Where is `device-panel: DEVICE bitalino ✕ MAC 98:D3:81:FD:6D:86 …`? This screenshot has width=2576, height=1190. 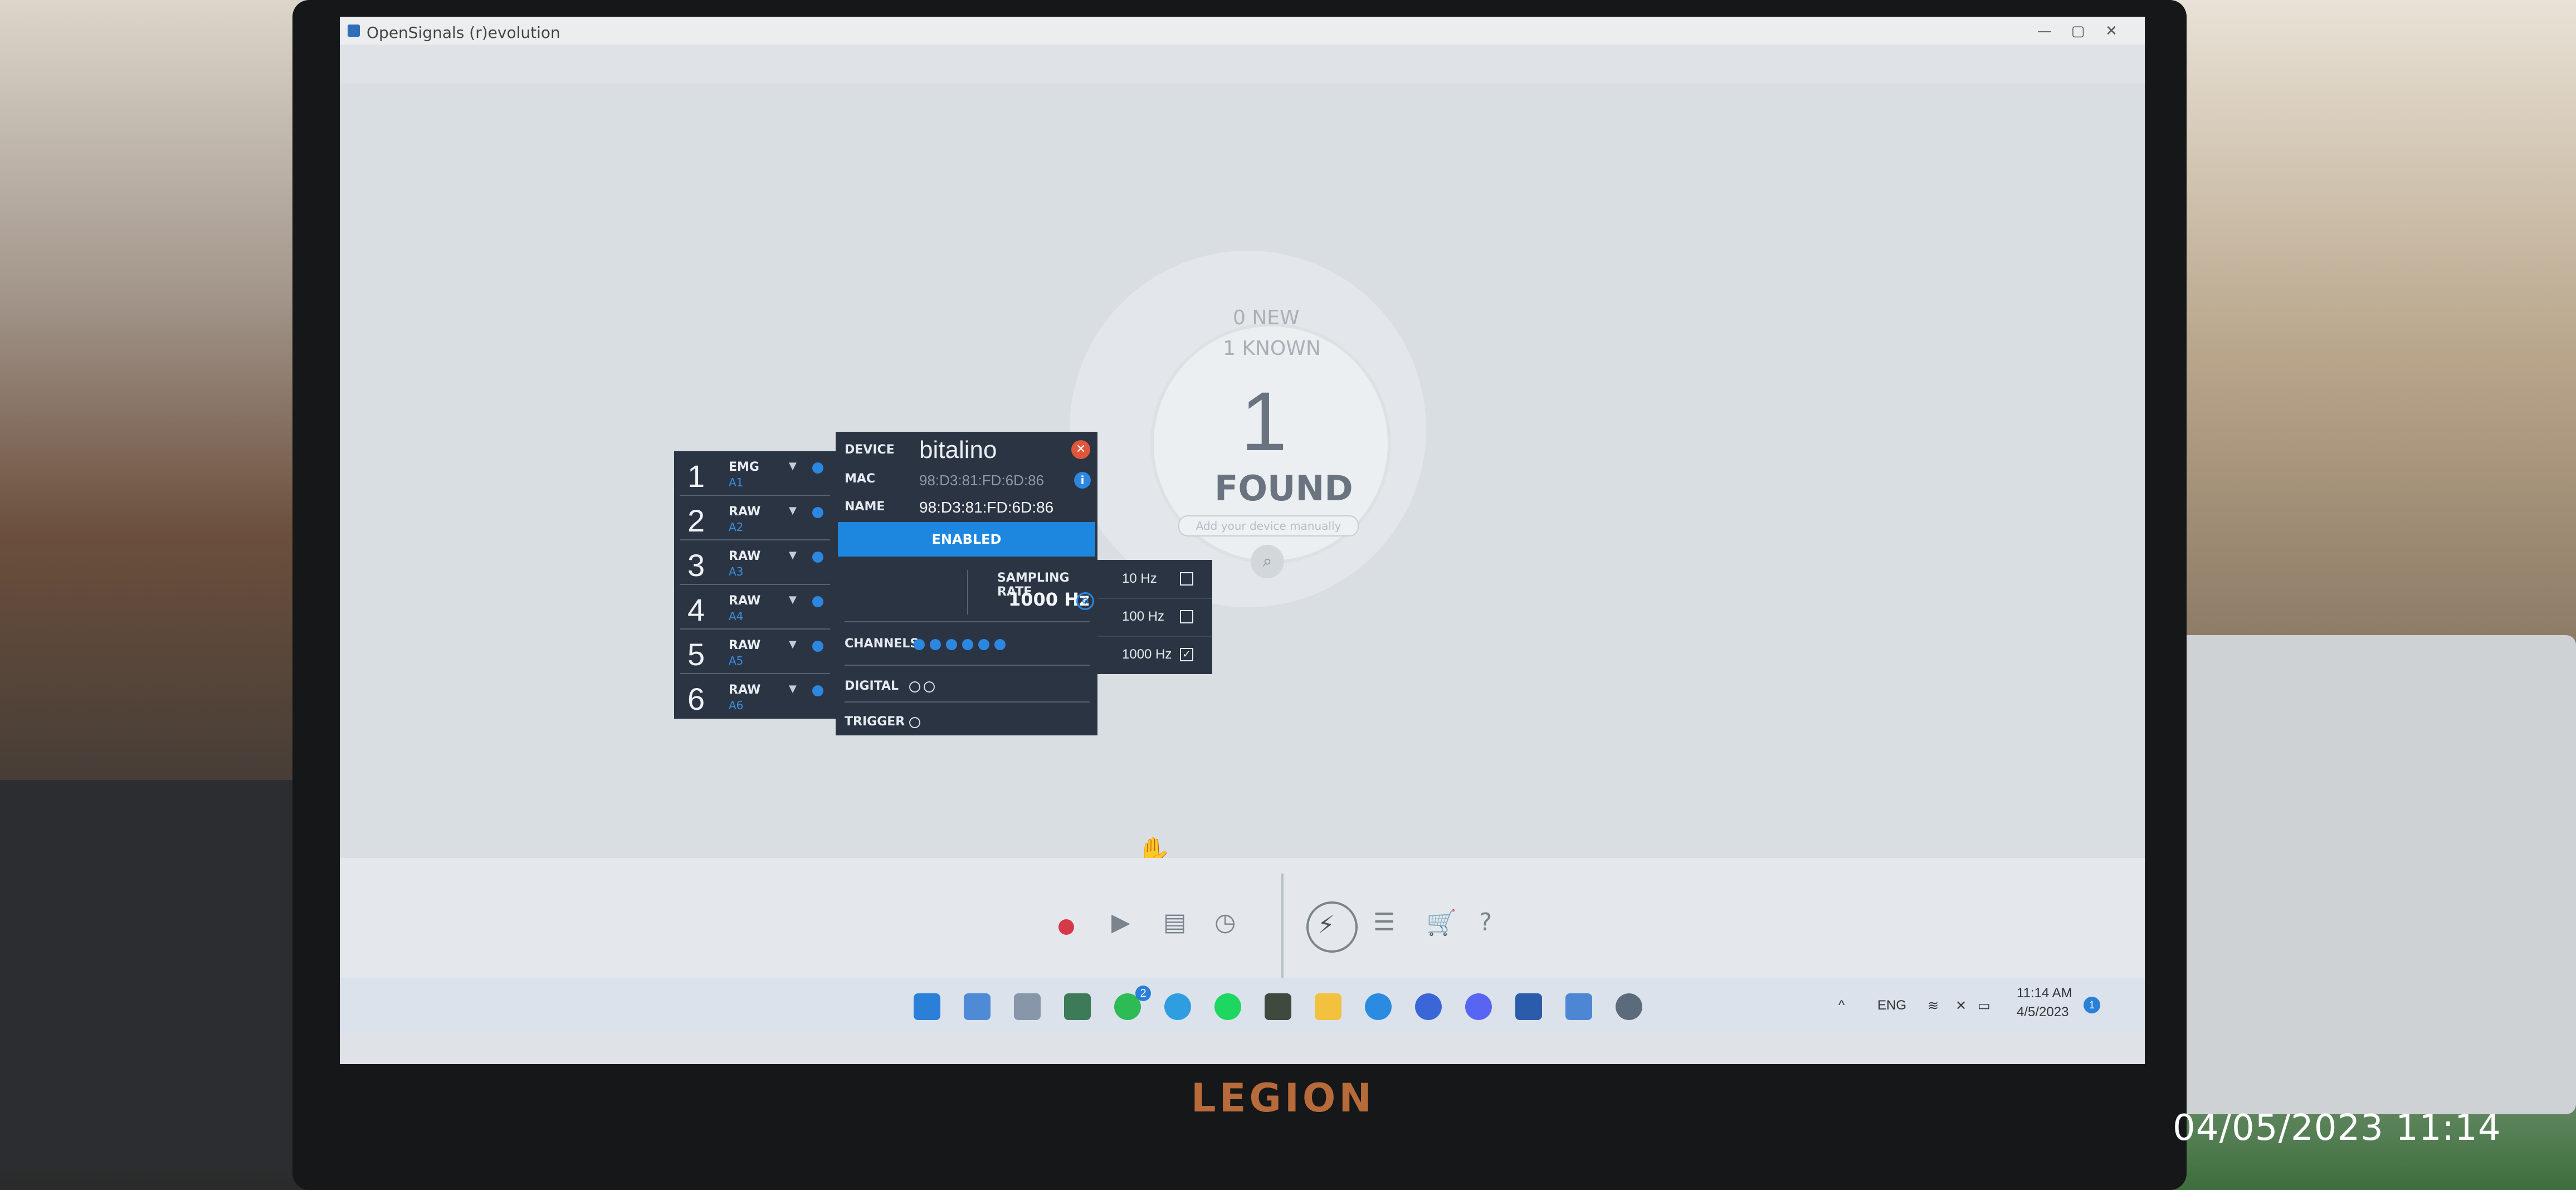 device-panel: DEVICE bitalino ✕ MAC 98:D3:81:FD:6D:86 … is located at coordinates (966, 583).